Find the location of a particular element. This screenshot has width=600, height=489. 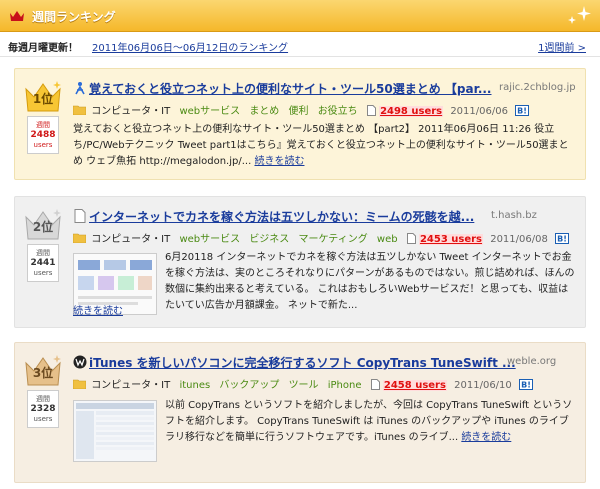

weekly-users-count: 2441 is located at coordinates (43, 263).